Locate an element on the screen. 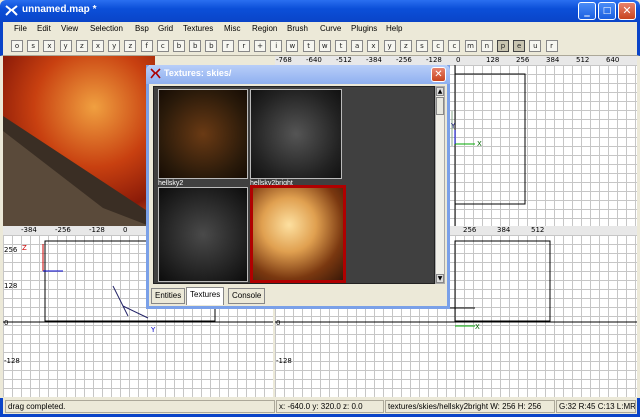 The height and width of the screenshot is (417, 640). camera-geometry is located at coordinates (79, 171).